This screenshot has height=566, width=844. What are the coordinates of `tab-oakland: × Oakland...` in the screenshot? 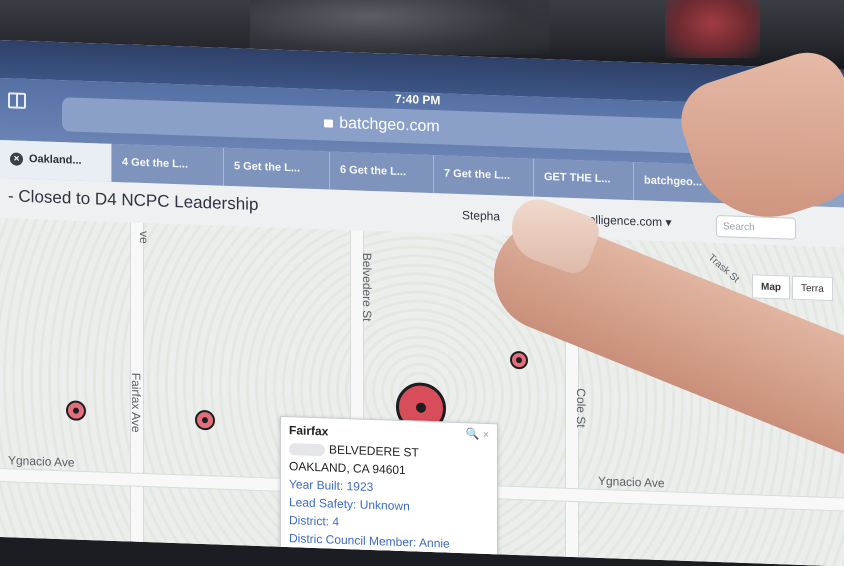 It's located at (56, 161).